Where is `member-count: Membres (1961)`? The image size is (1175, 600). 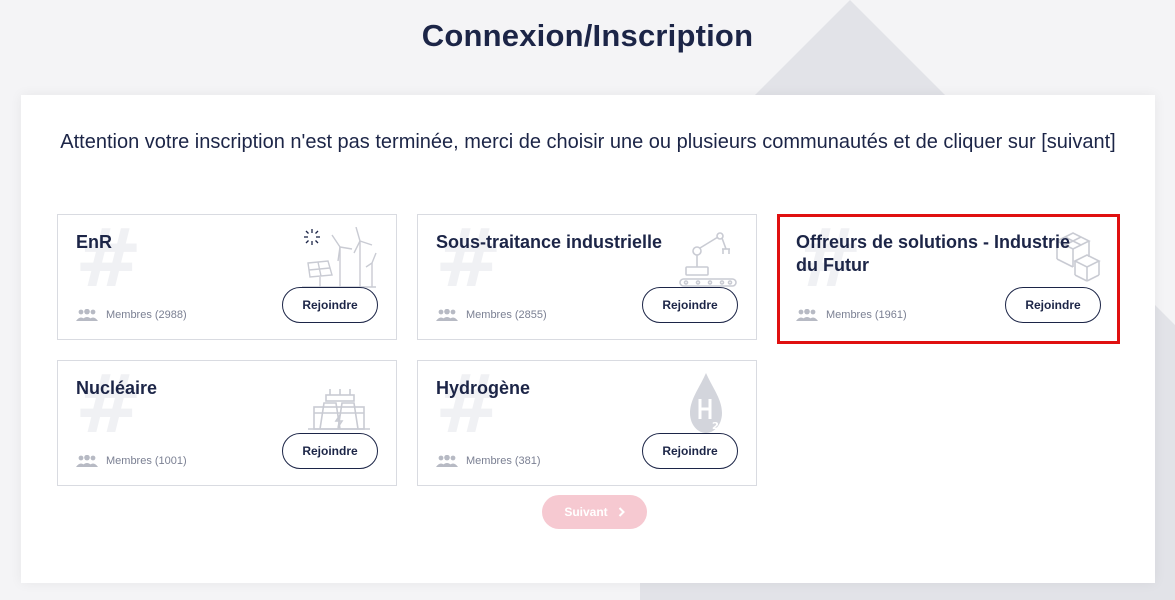
member-count: Membres (1961) is located at coordinates (851, 315).